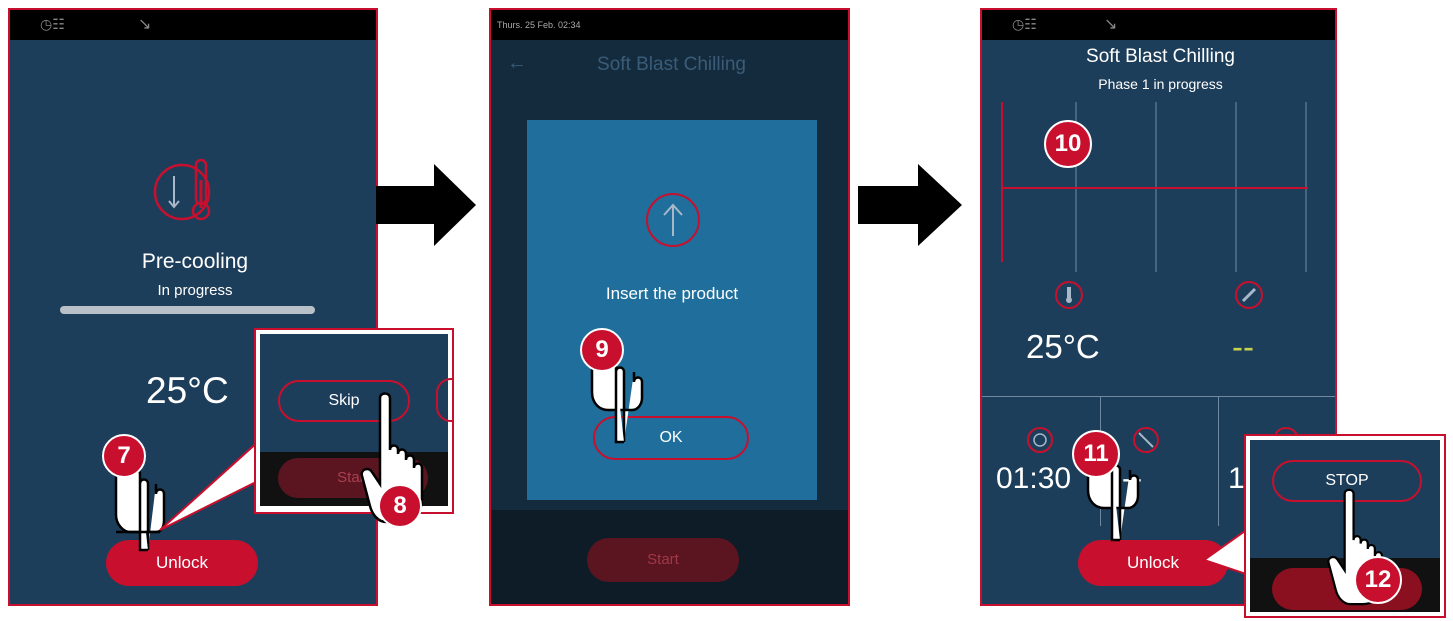 The width and height of the screenshot is (1453, 621). What do you see at coordinates (1378, 580) in the screenshot?
I see `step-12-badge: 12` at bounding box center [1378, 580].